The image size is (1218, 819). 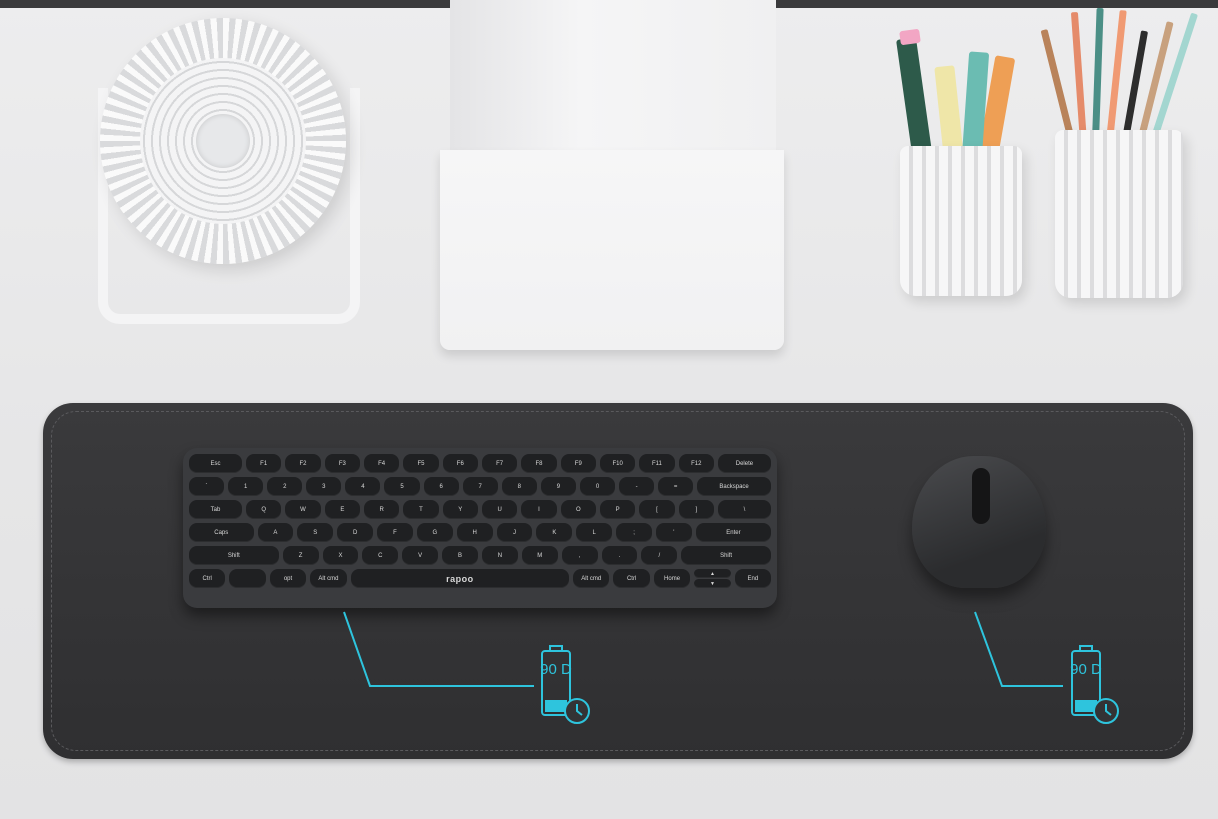 I want to click on key-end: End, so click(x=753, y=578).